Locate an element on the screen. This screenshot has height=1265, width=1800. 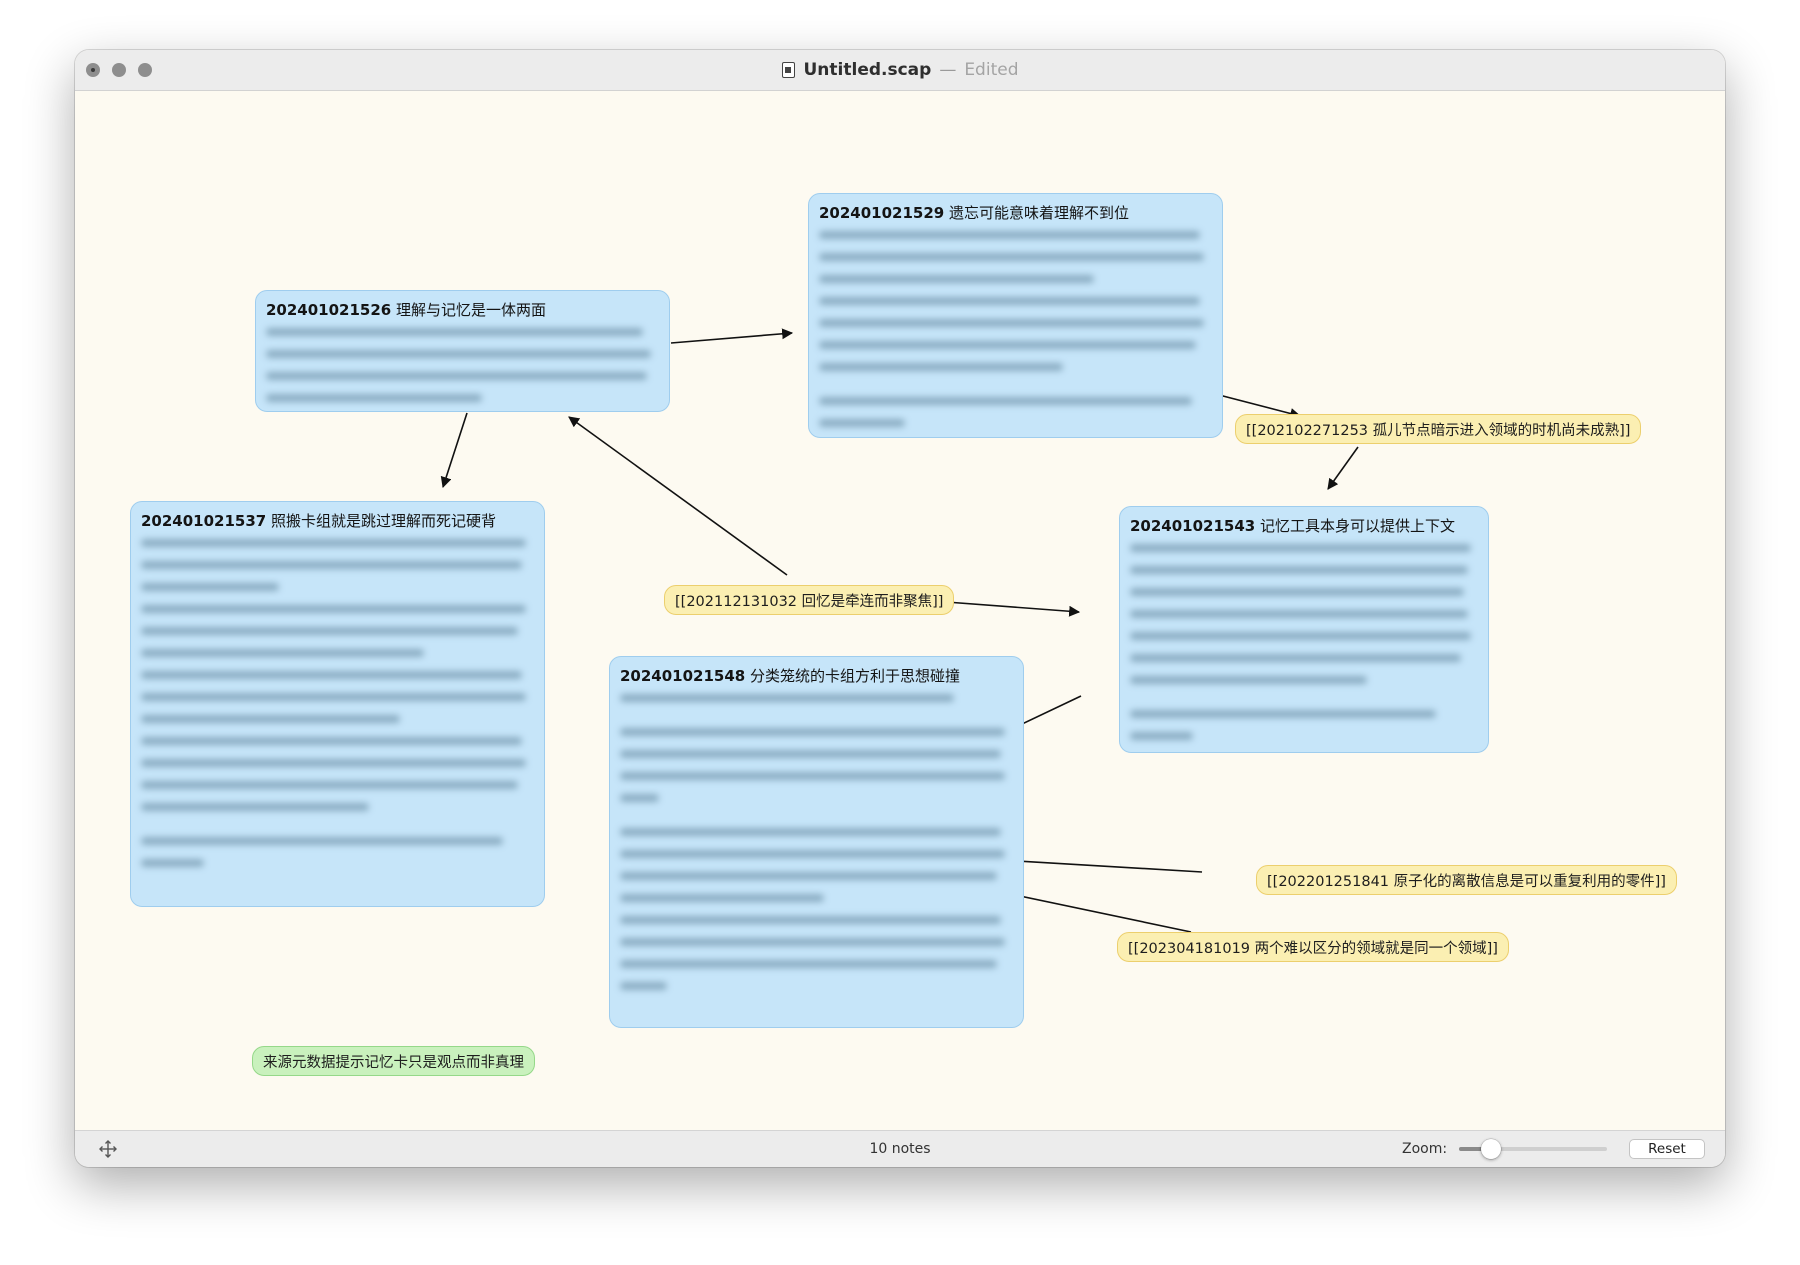
note-card: 202401021537 照搬卡组就是跳过理解而死记硬背 is located at coordinates (337, 704).